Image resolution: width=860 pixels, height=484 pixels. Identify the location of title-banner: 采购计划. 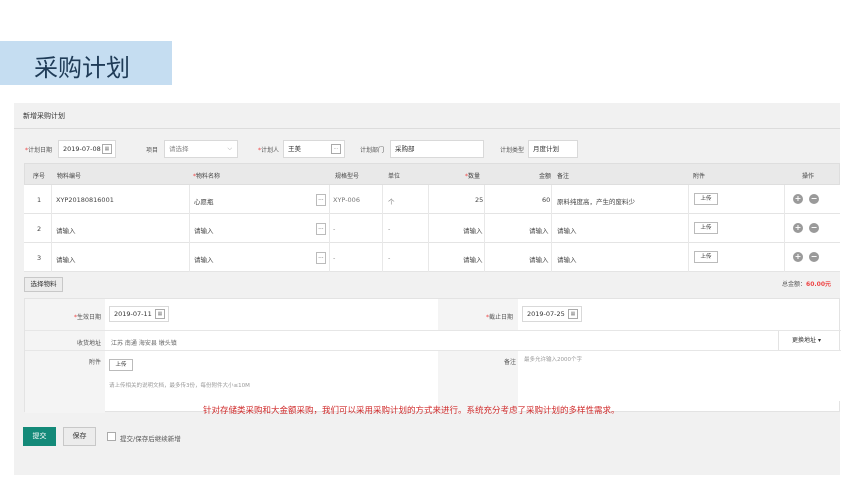
(86, 63).